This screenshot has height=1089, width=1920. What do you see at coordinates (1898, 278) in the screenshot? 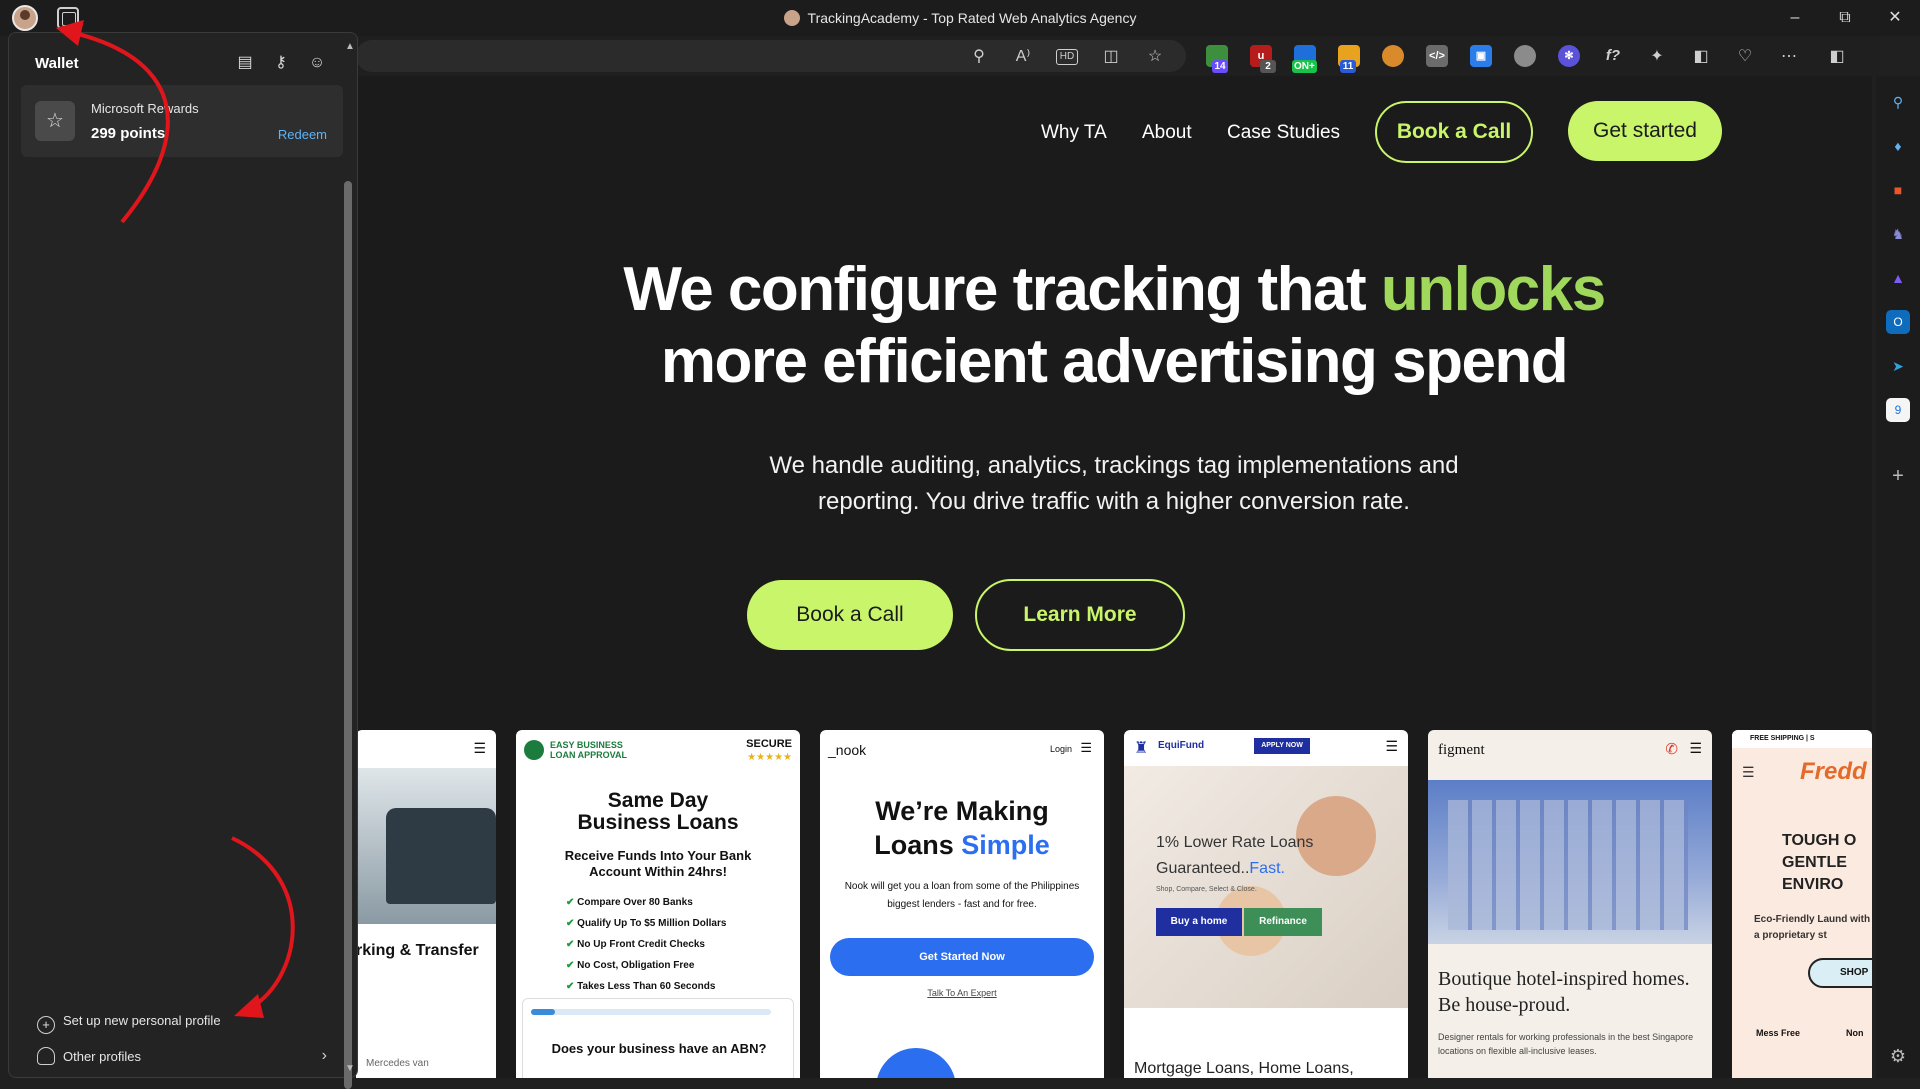
I see `copilot-icon: ▲` at bounding box center [1898, 278].